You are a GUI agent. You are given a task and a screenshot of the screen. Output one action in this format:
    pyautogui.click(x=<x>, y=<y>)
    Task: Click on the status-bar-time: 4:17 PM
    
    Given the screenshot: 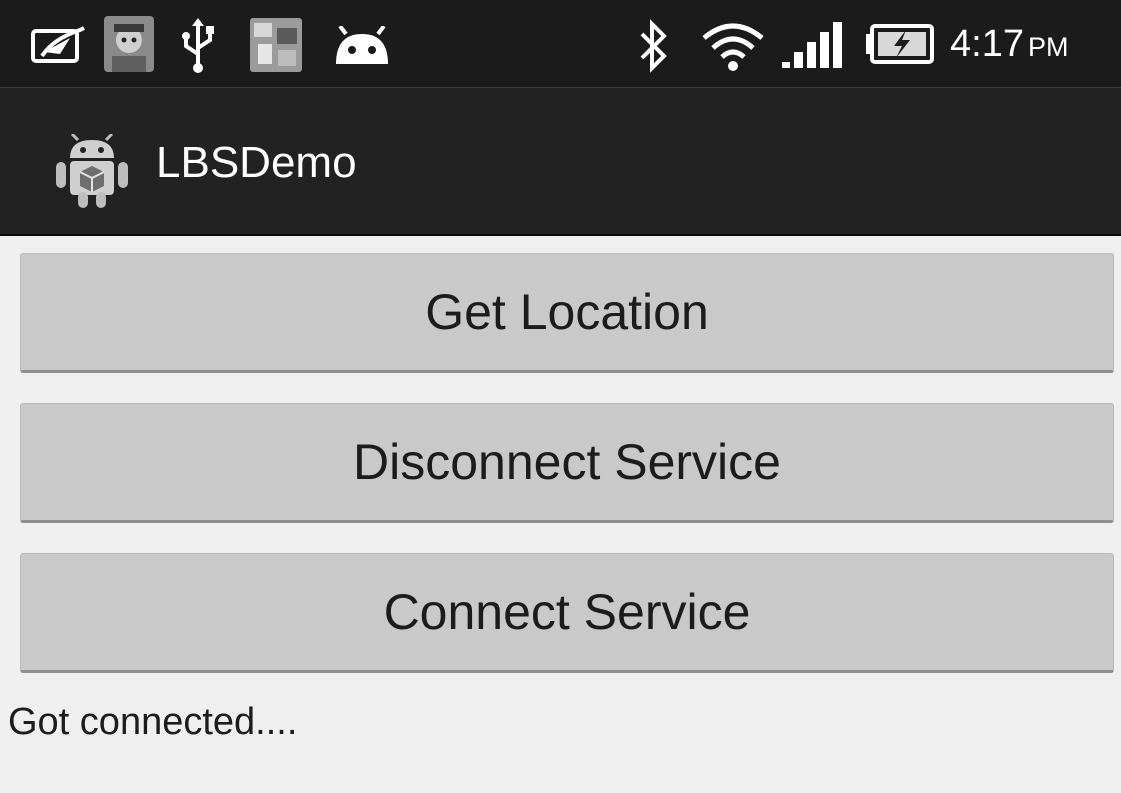 What is the action you would take?
    pyautogui.click(x=1009, y=45)
    